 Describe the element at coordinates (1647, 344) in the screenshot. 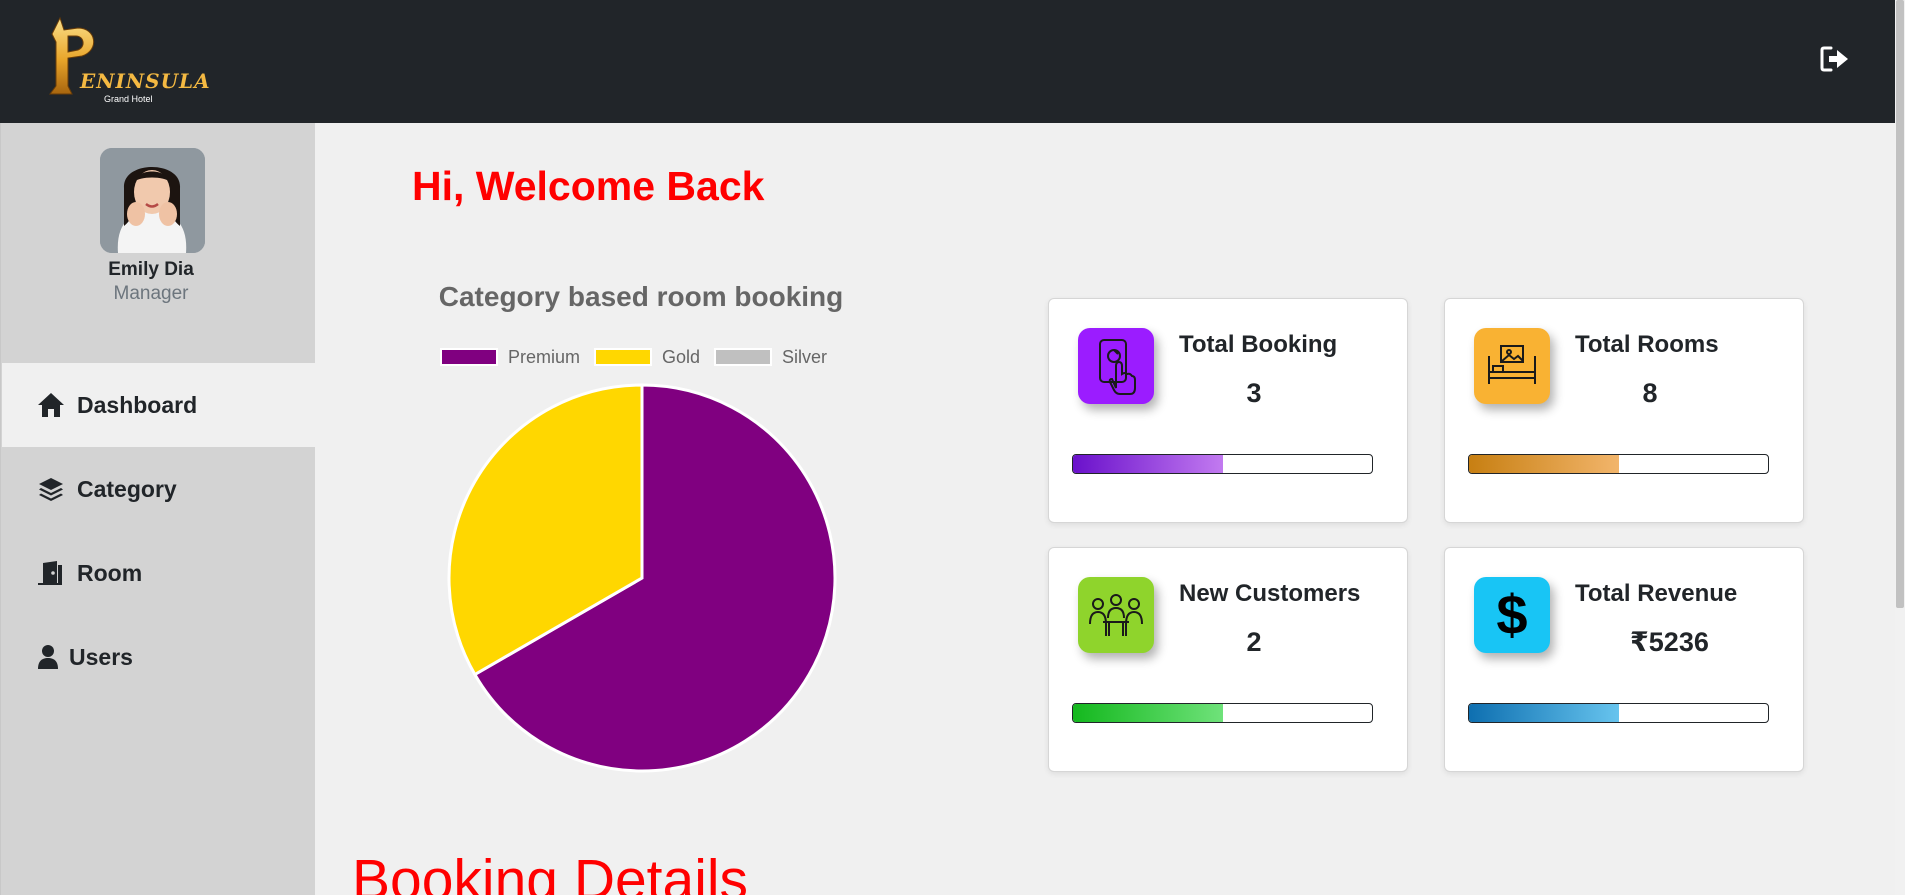

I see `card-title: Total Rooms` at that location.